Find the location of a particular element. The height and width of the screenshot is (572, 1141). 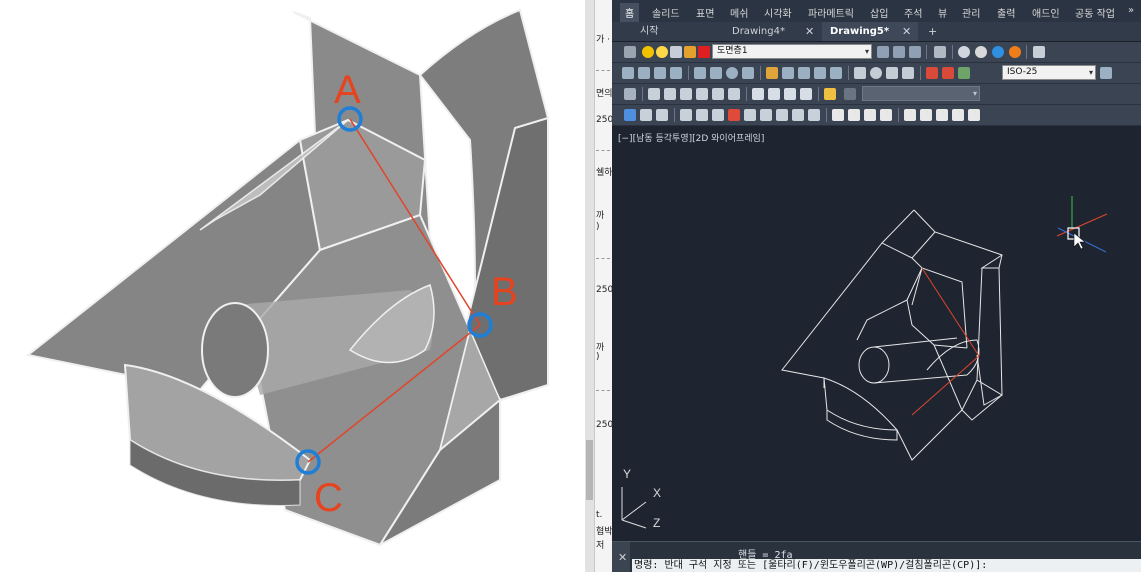

view-gizmo is located at coordinates (1082, 224).